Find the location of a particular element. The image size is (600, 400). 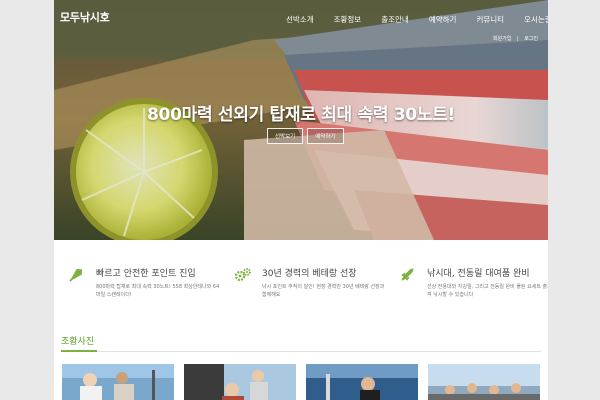

main-nav: 선박소개 조황정보 출조안내 예약하기 커뮤니티 오시는길 is located at coordinates (417, 19).